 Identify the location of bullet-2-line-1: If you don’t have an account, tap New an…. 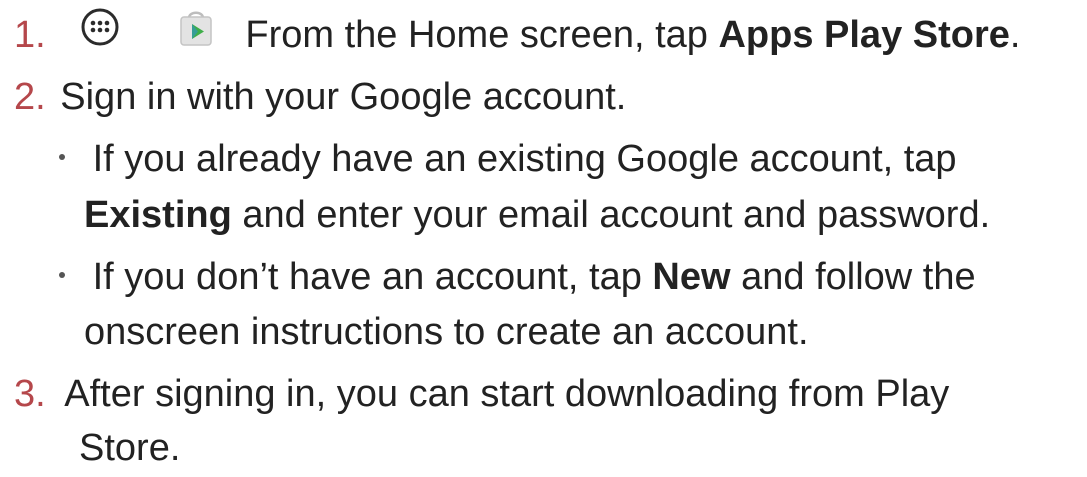
(517, 277).